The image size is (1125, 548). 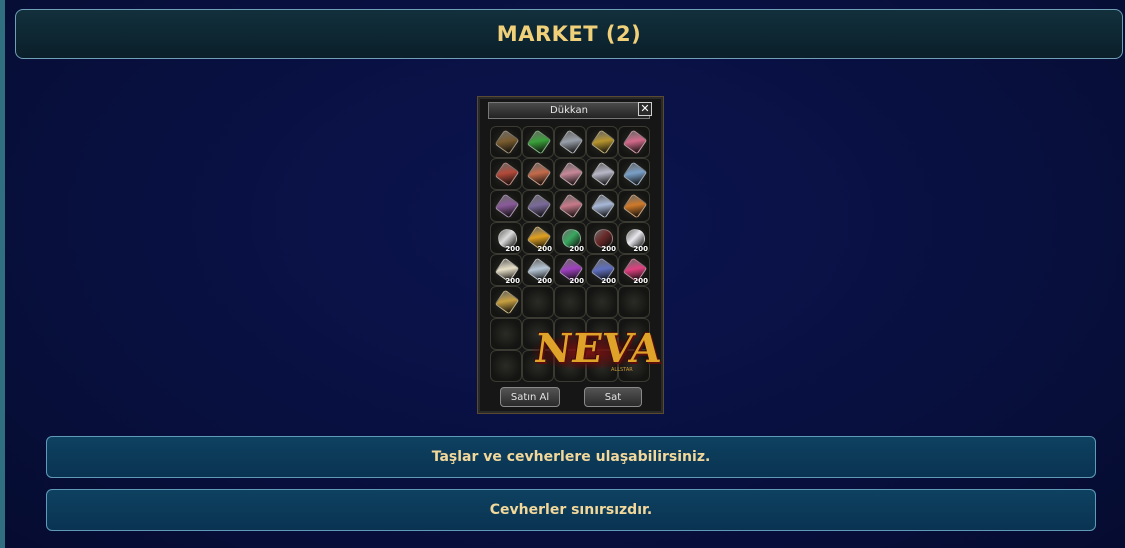 What do you see at coordinates (622, 370) in the screenshot?
I see `logo-subtext: ALLSTAR` at bounding box center [622, 370].